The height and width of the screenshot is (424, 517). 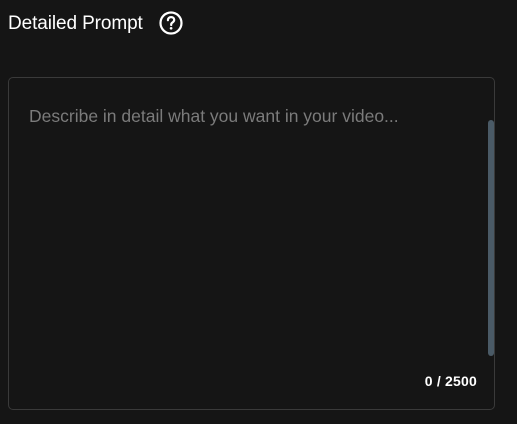 What do you see at coordinates (75, 23) in the screenshot?
I see `section-title: Detailed Prompt` at bounding box center [75, 23].